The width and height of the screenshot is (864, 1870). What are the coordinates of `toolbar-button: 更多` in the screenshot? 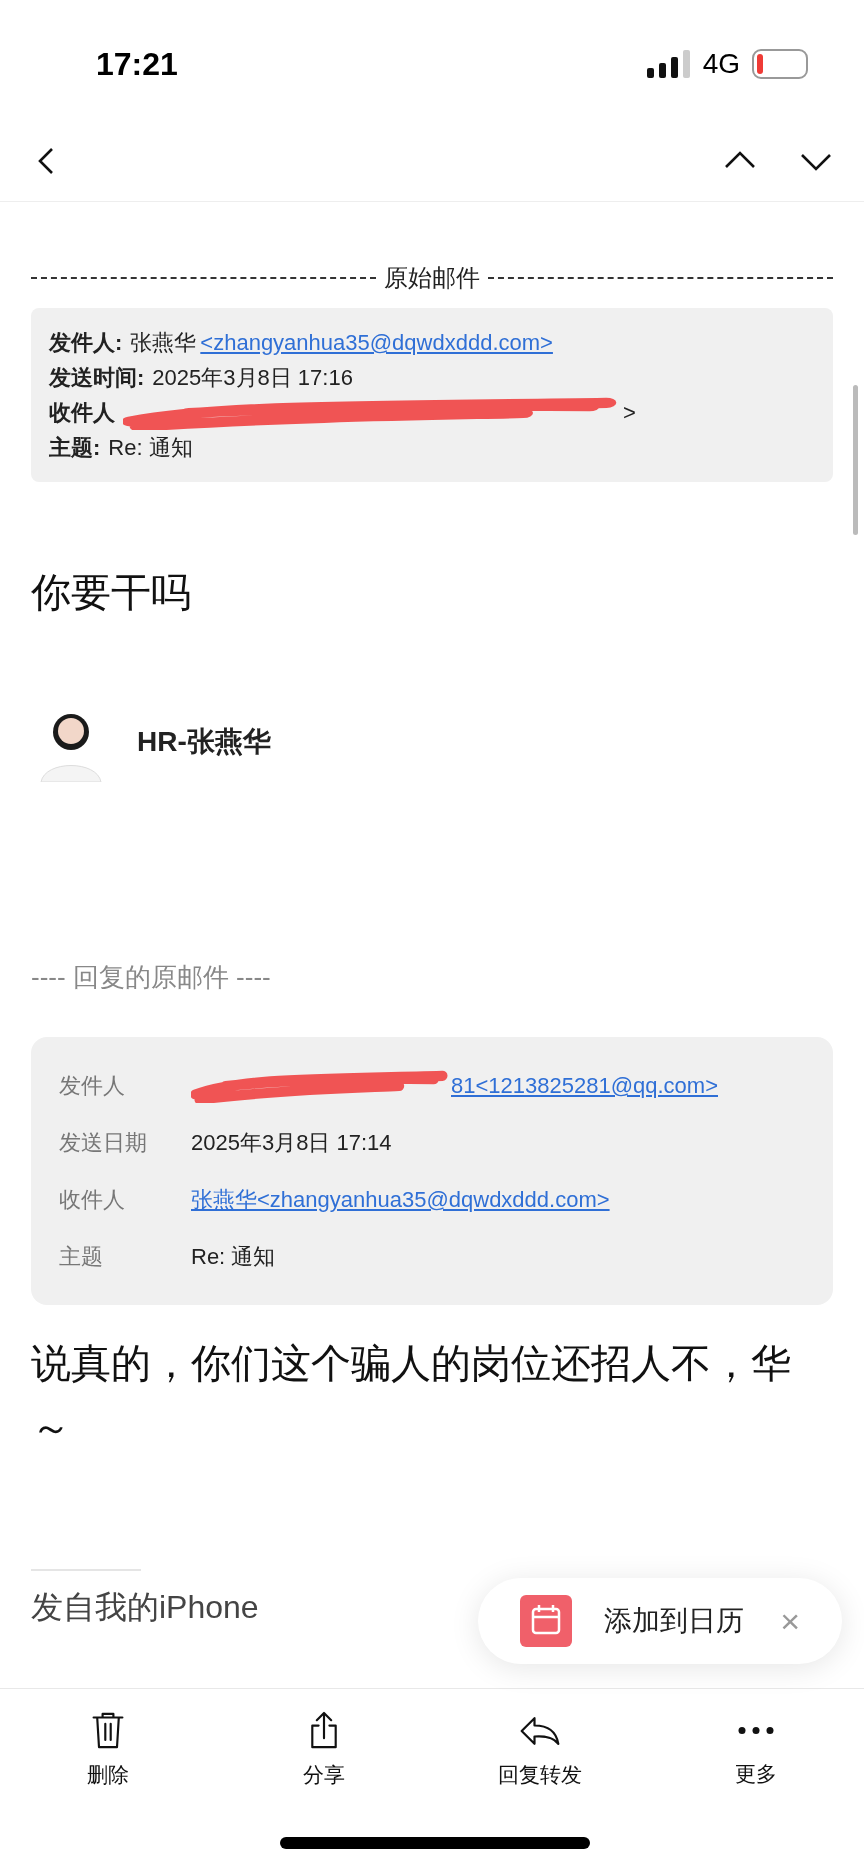 It's located at (756, 1750).